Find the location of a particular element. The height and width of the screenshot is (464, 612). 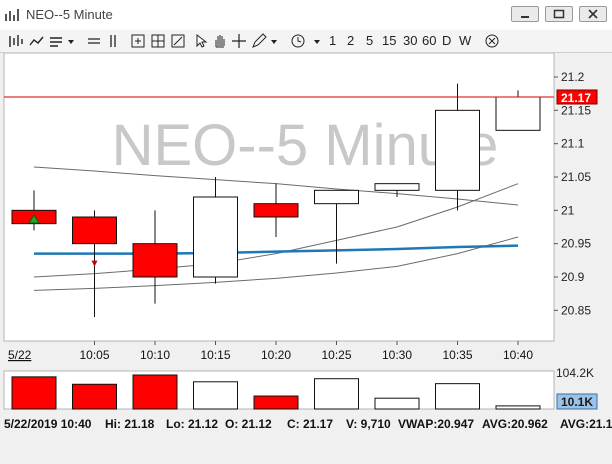

maximize-button is located at coordinates (559, 14).